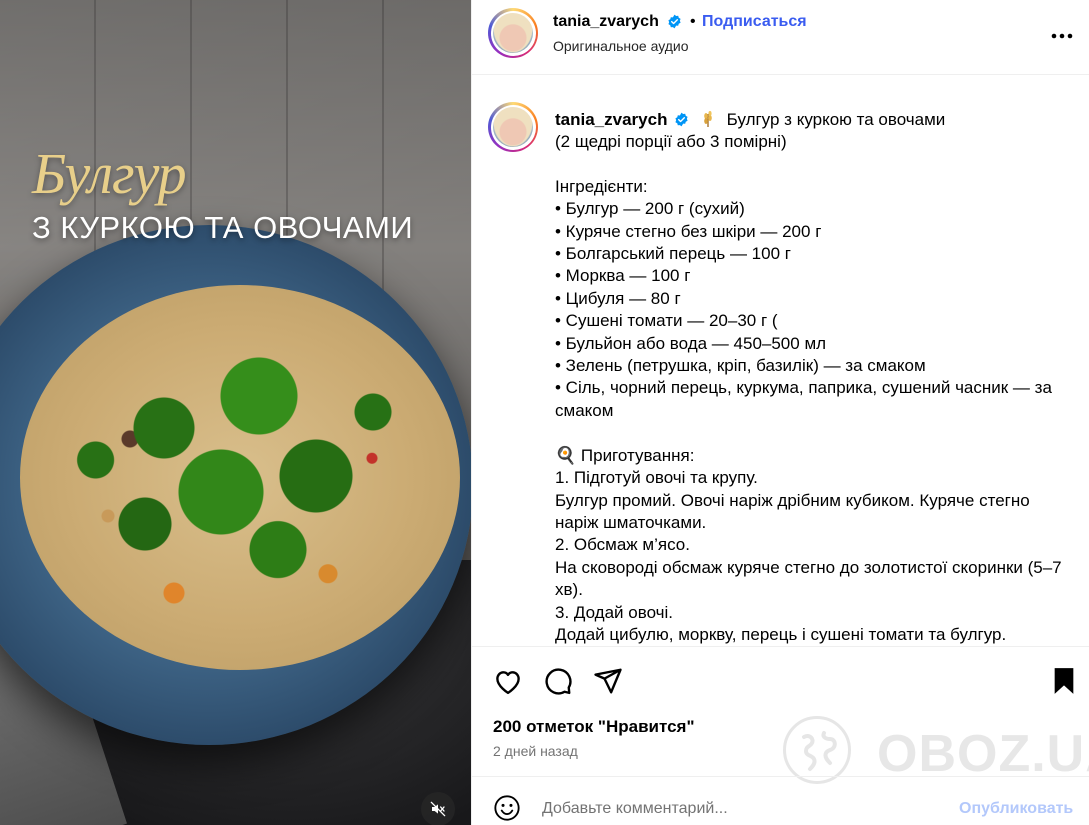  What do you see at coordinates (708, 118) in the screenshot?
I see `wheat-emoji-icon` at bounding box center [708, 118].